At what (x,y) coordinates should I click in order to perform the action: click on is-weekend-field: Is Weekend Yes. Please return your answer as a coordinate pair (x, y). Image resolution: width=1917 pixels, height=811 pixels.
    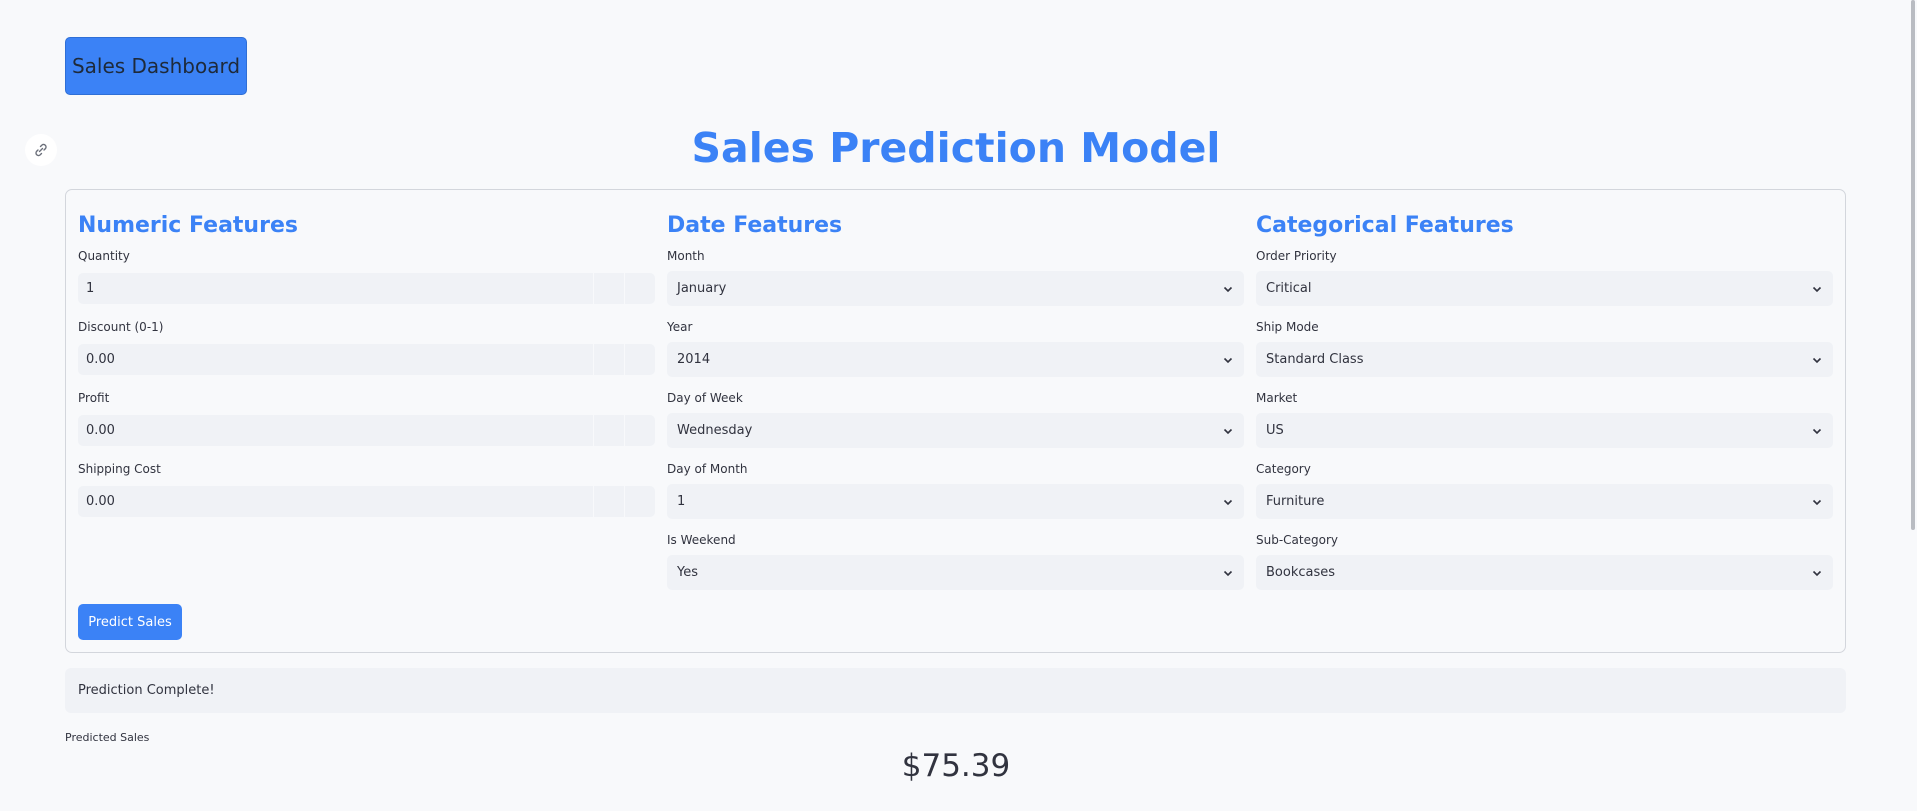
    Looking at the image, I should click on (955, 568).